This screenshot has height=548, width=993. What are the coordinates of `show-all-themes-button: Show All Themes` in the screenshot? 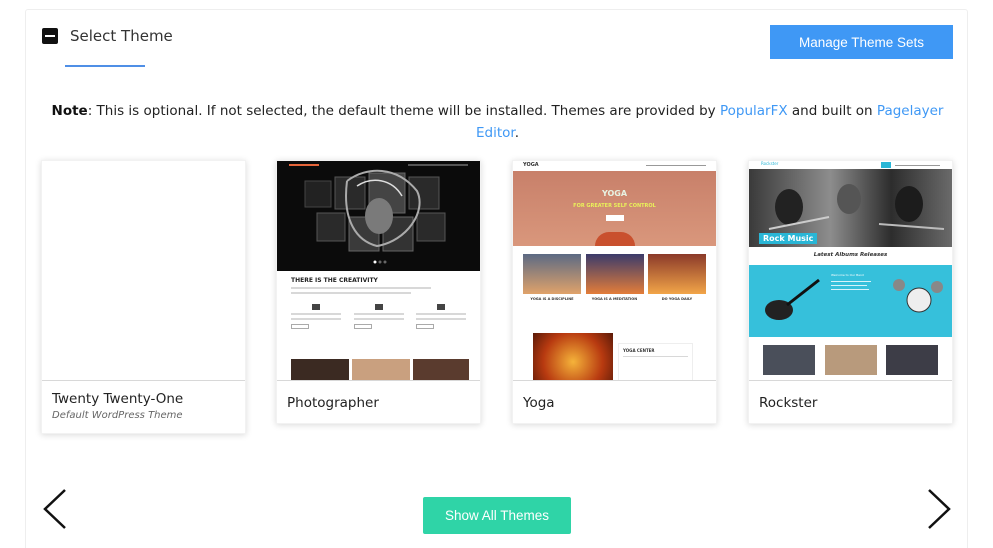 It's located at (497, 515).